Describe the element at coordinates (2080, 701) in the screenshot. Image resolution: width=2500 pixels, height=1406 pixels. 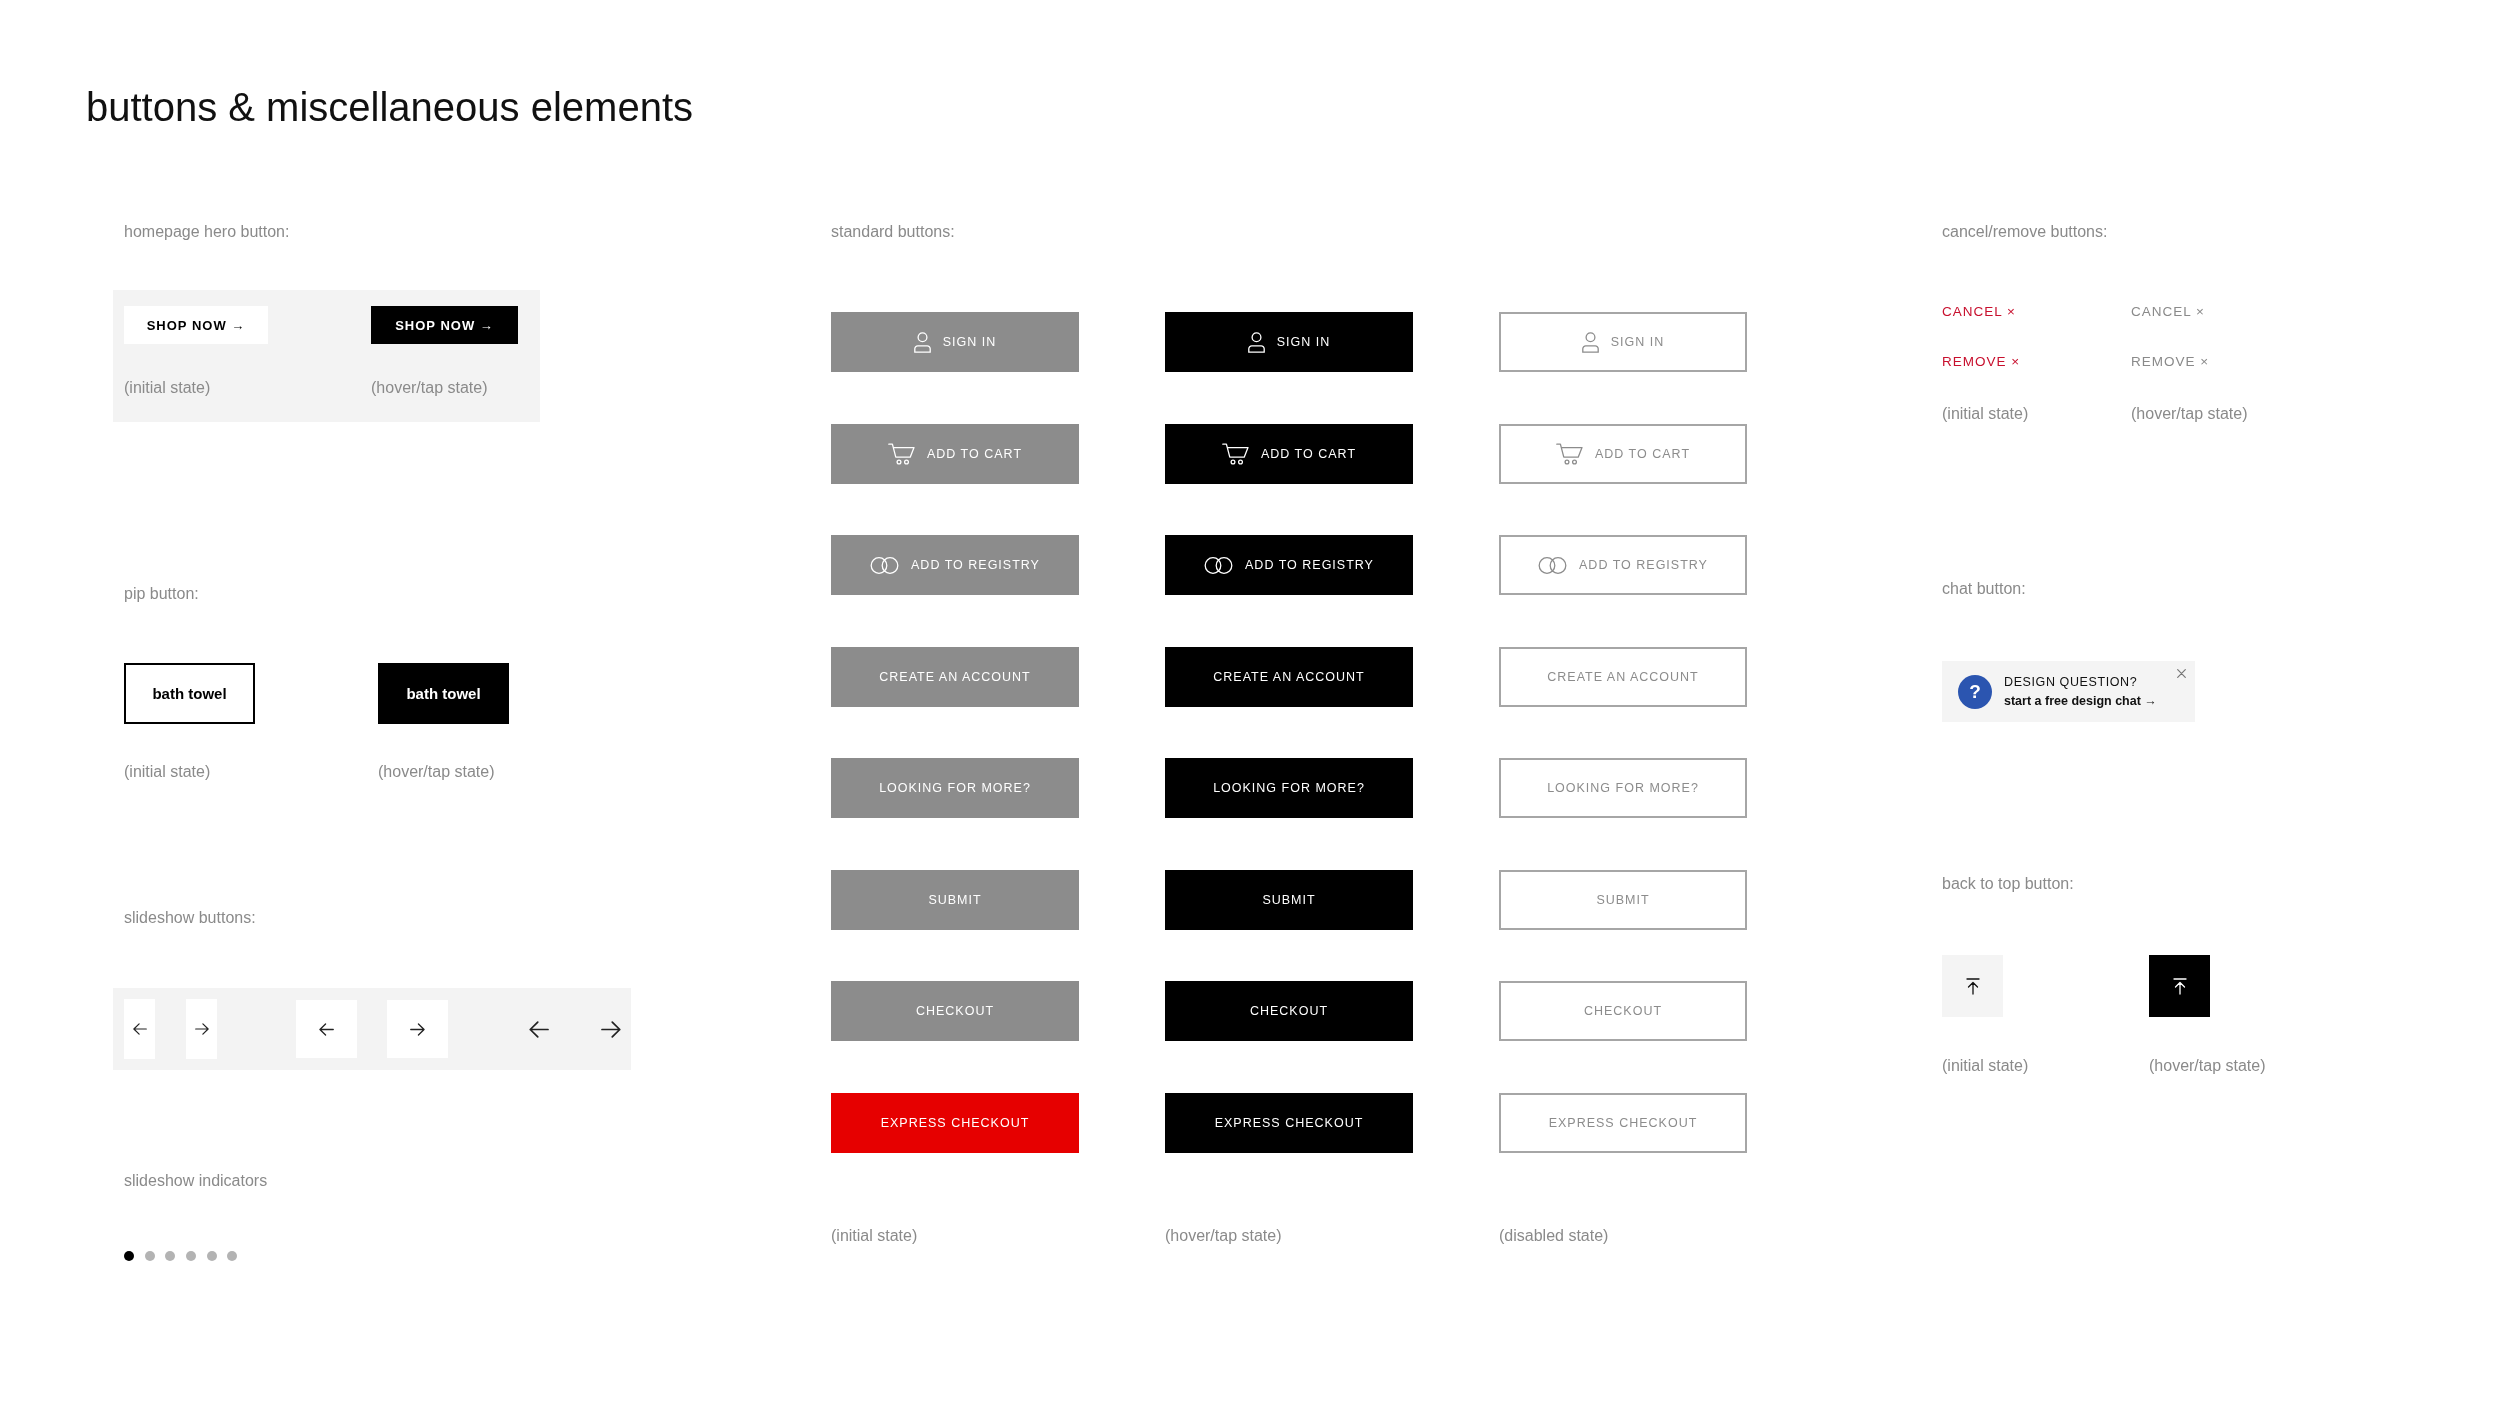
I see `chat-link: start a free design chat →` at that location.